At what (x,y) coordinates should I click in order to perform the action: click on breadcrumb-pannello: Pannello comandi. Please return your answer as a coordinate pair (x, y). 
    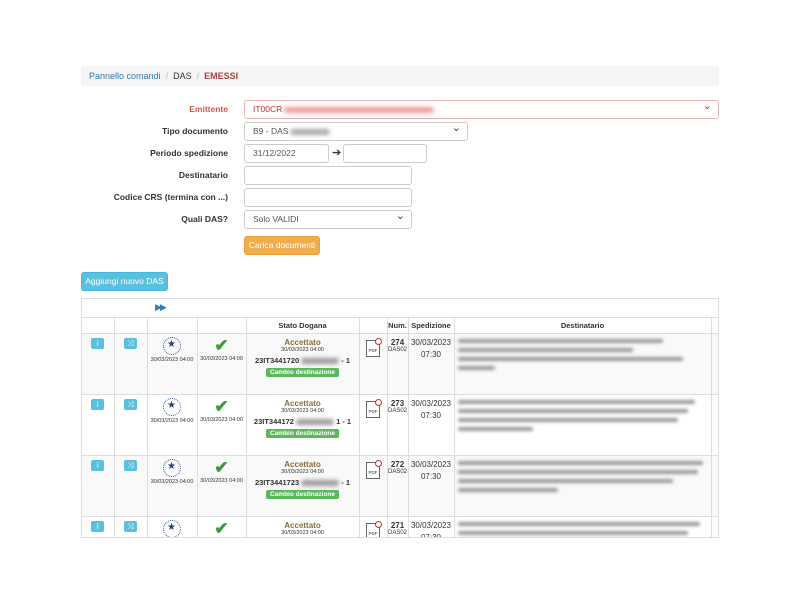
    Looking at the image, I should click on (125, 76).